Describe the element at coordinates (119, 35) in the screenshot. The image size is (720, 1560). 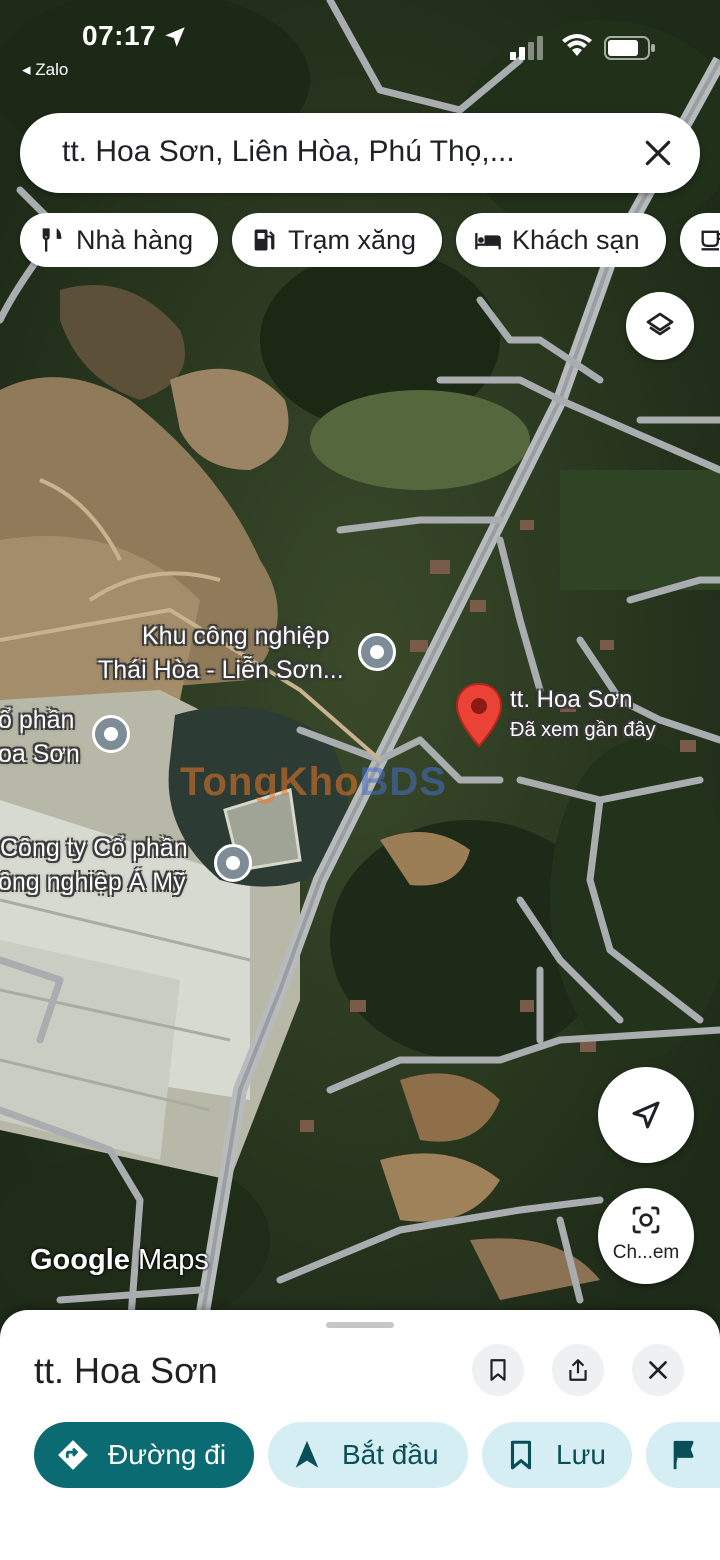
I see `status-time: 07:17` at that location.